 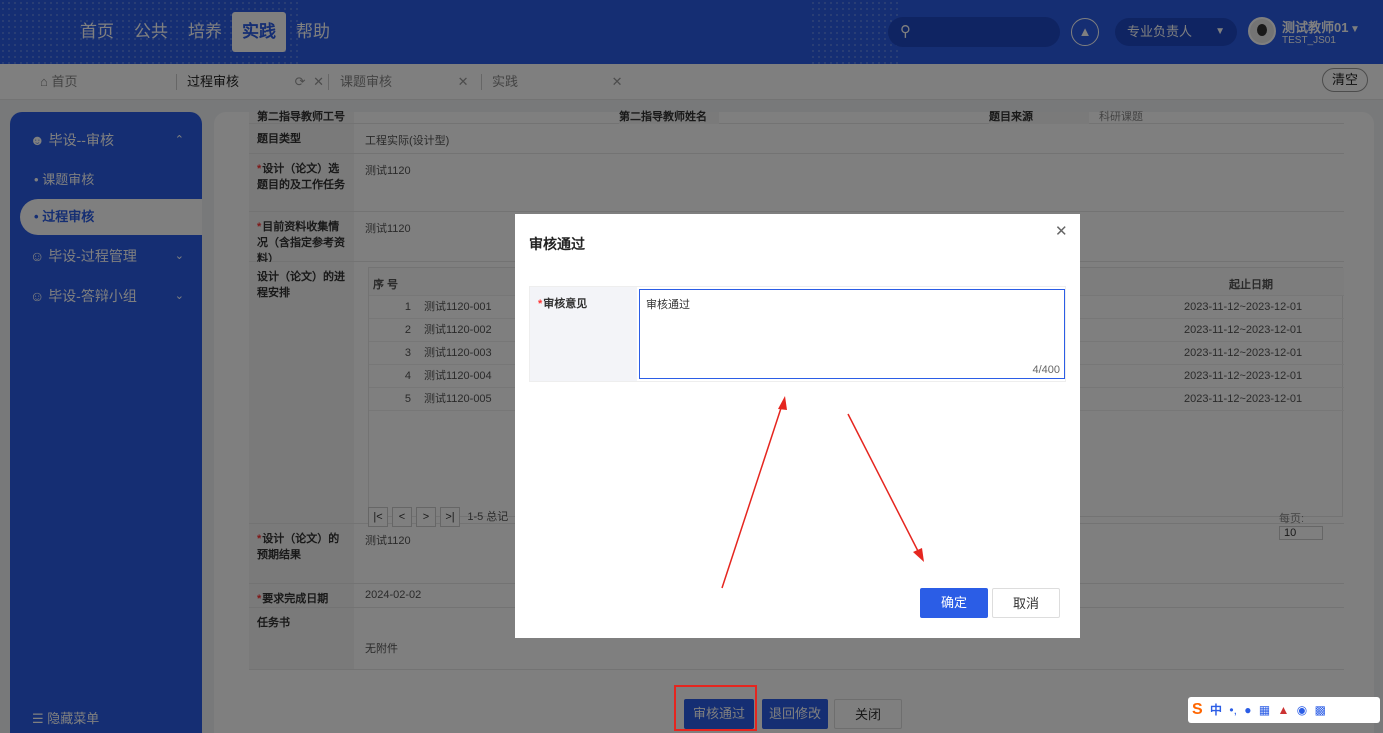 What do you see at coordinates (1061, 231) in the screenshot?
I see `close-icon: ✕` at bounding box center [1061, 231].